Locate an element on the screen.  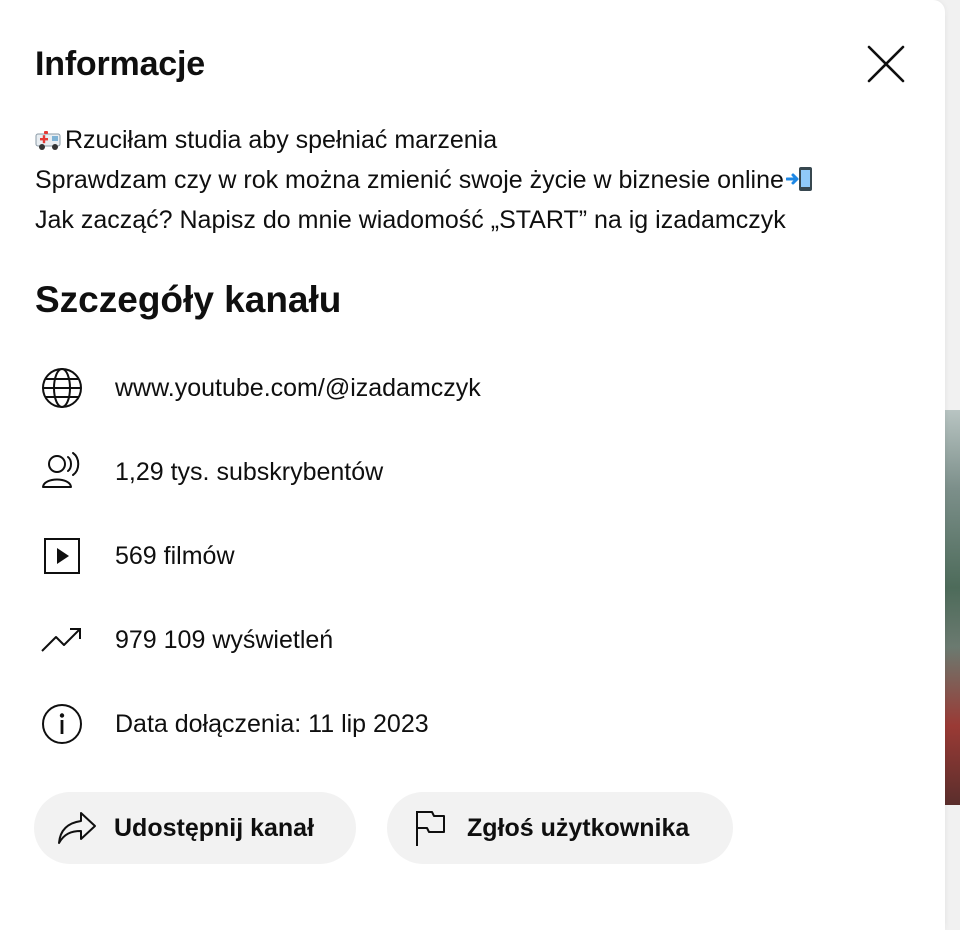
report-user-button: Zgłoś użytkownika is located at coordinates (560, 828).